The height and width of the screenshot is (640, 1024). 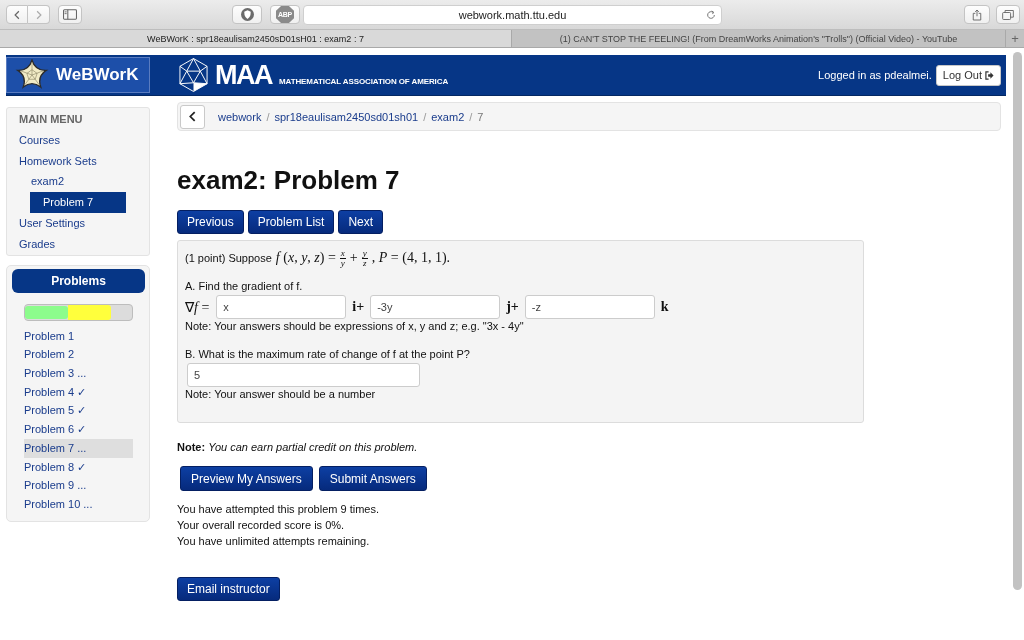 I want to click on attempt-info-text: Your overall recorded score is 0%., so click(x=261, y=525).